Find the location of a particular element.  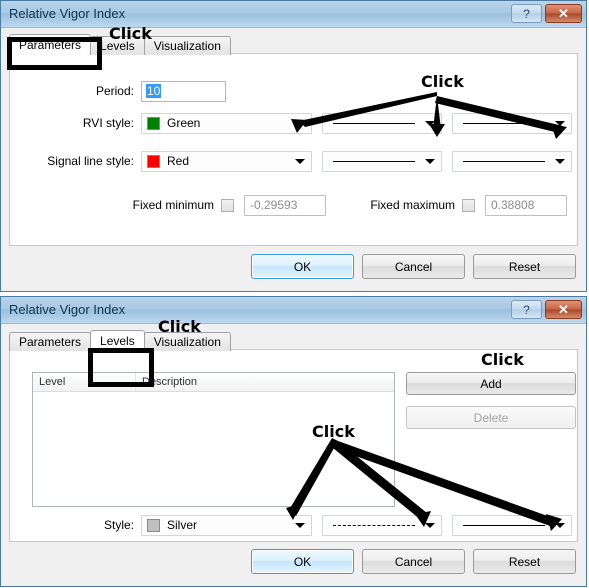

level-color-name: Silver is located at coordinates (182, 525).